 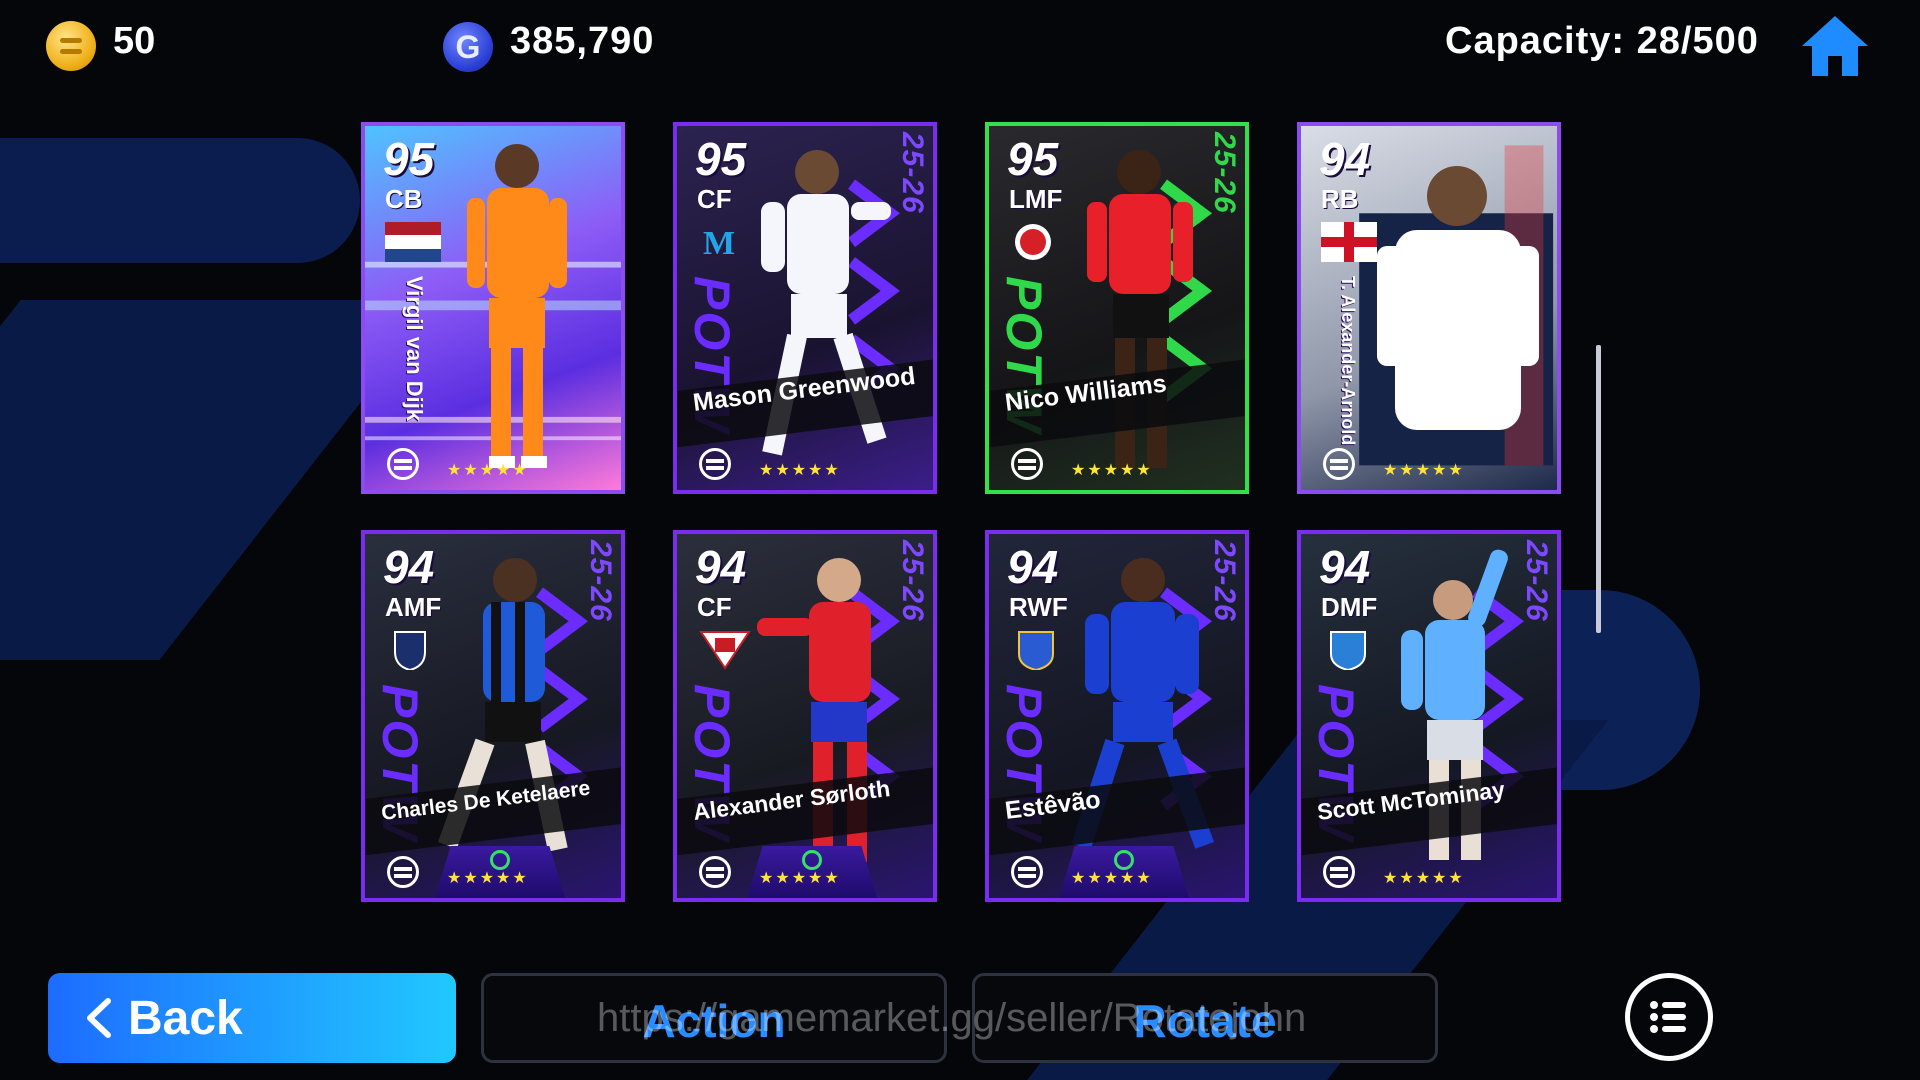 What do you see at coordinates (413, 242) in the screenshot?
I see `netherlands-flag-icon` at bounding box center [413, 242].